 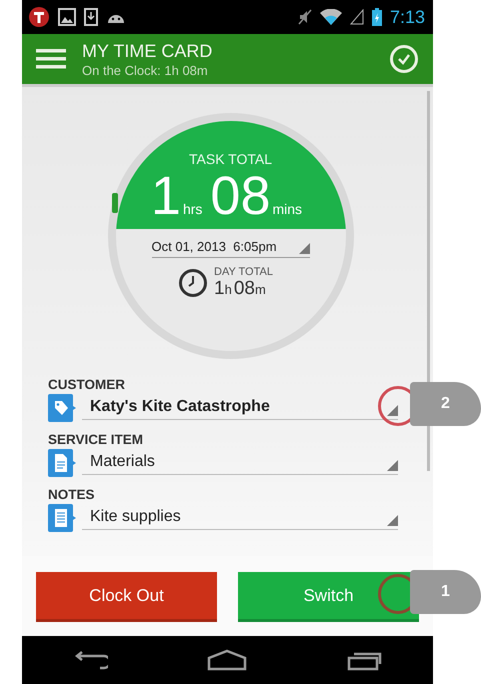 I want to click on battery-icon, so click(x=377, y=17).